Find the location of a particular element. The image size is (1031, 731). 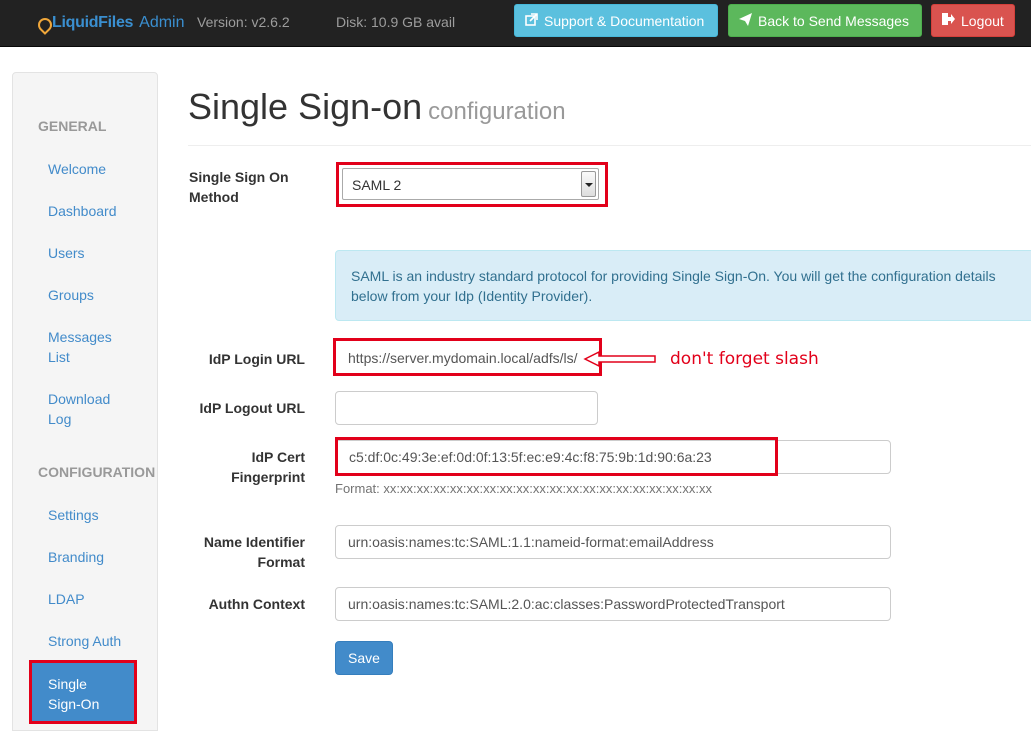

sso-method-label: Single Sign On Method is located at coordinates (239, 187).